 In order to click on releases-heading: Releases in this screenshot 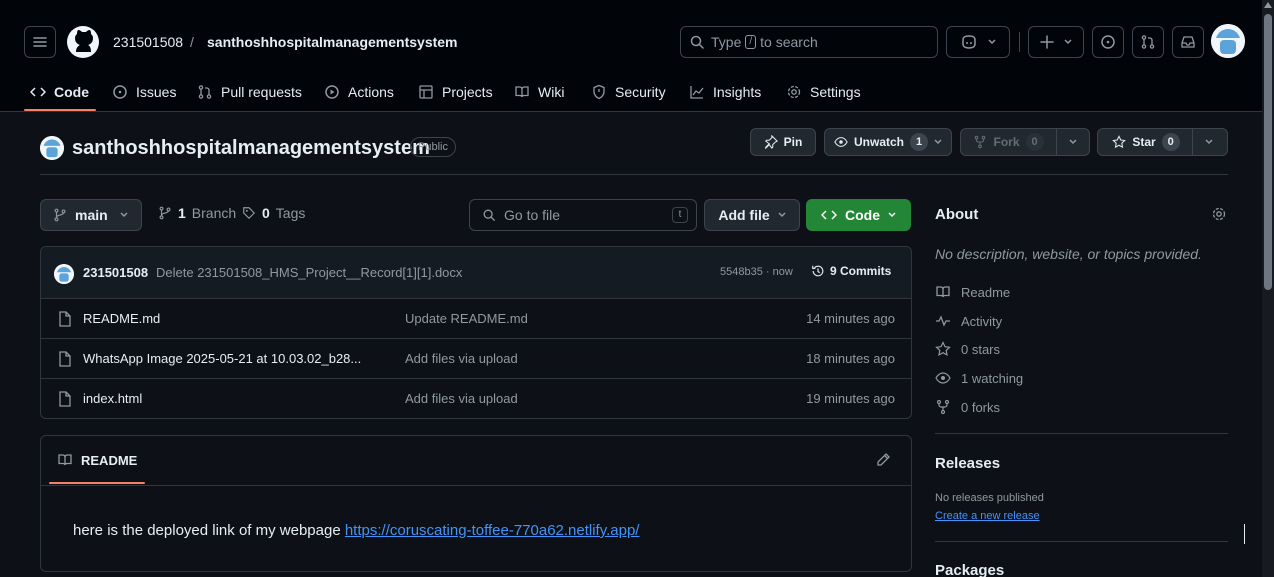, I will do `click(967, 463)`.